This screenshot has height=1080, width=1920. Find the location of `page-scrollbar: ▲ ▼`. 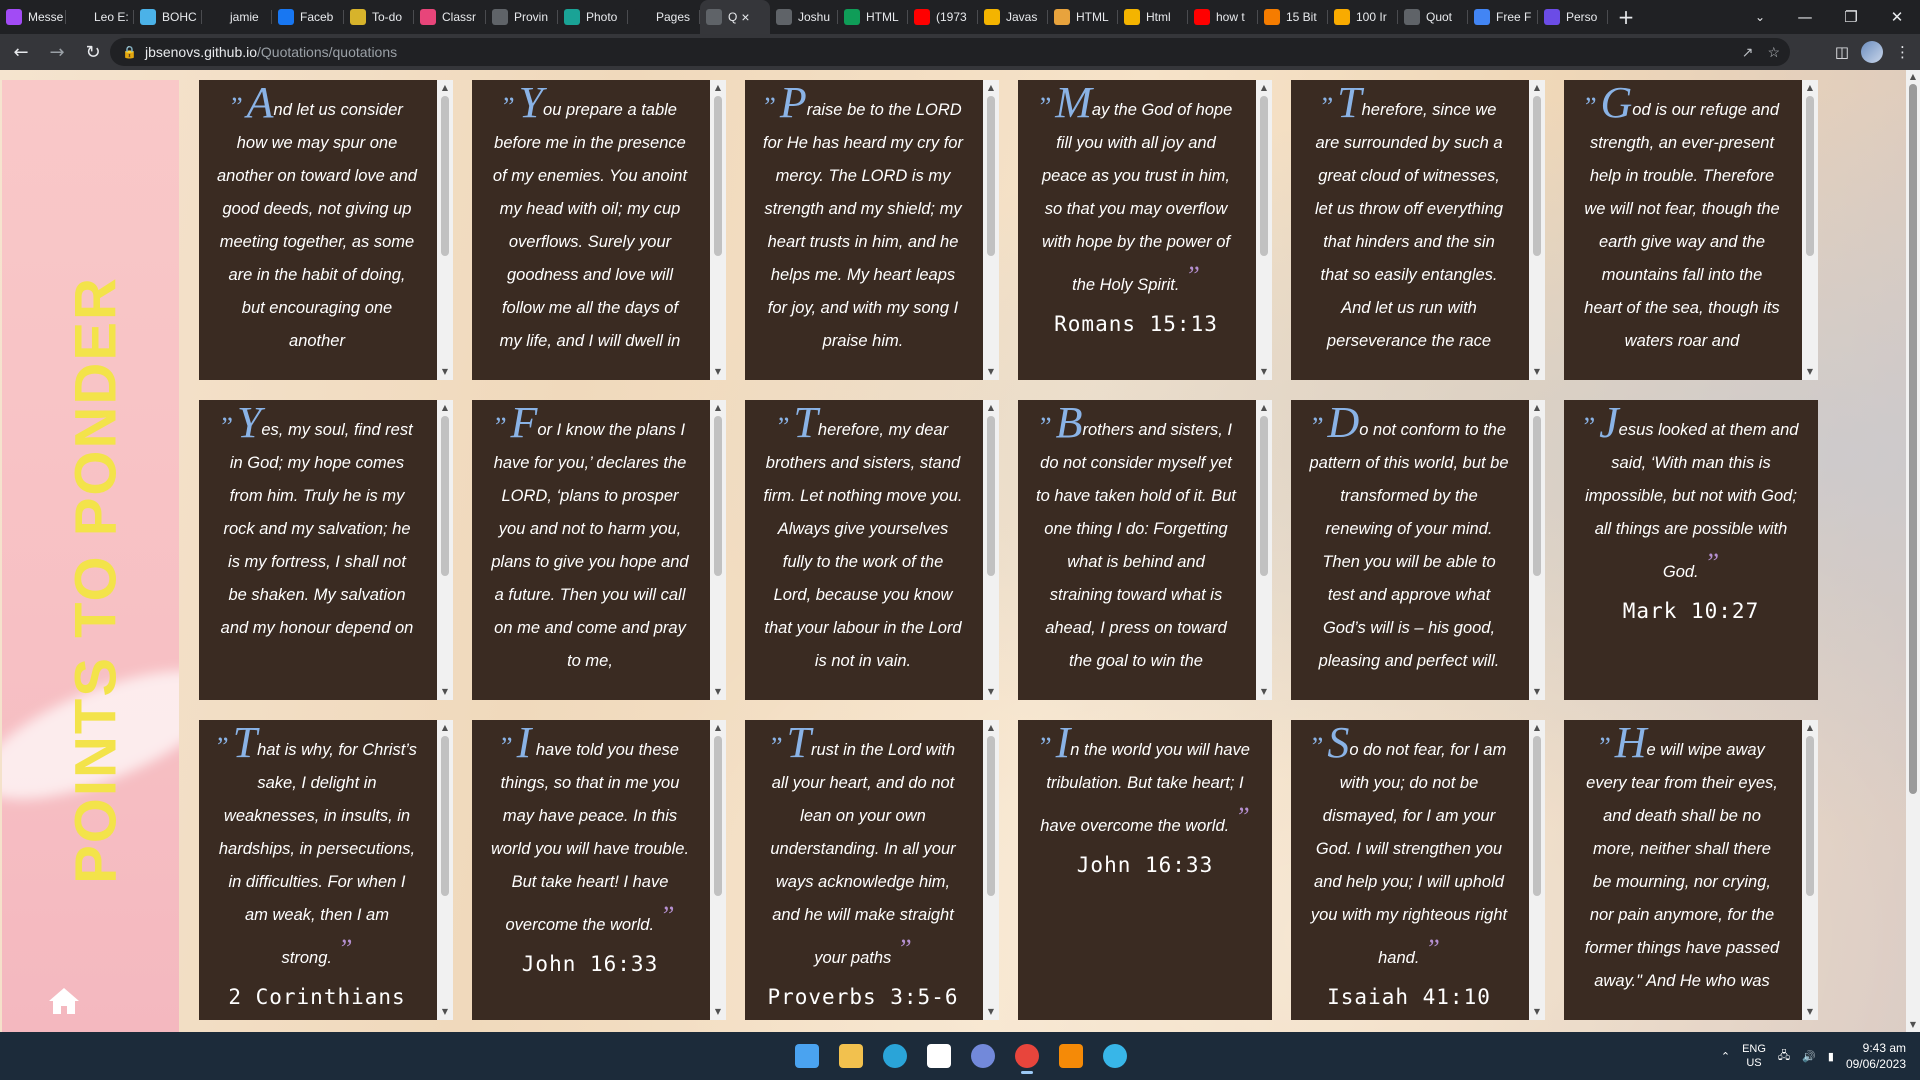

page-scrollbar: ▲ ▼ is located at coordinates (1913, 551).